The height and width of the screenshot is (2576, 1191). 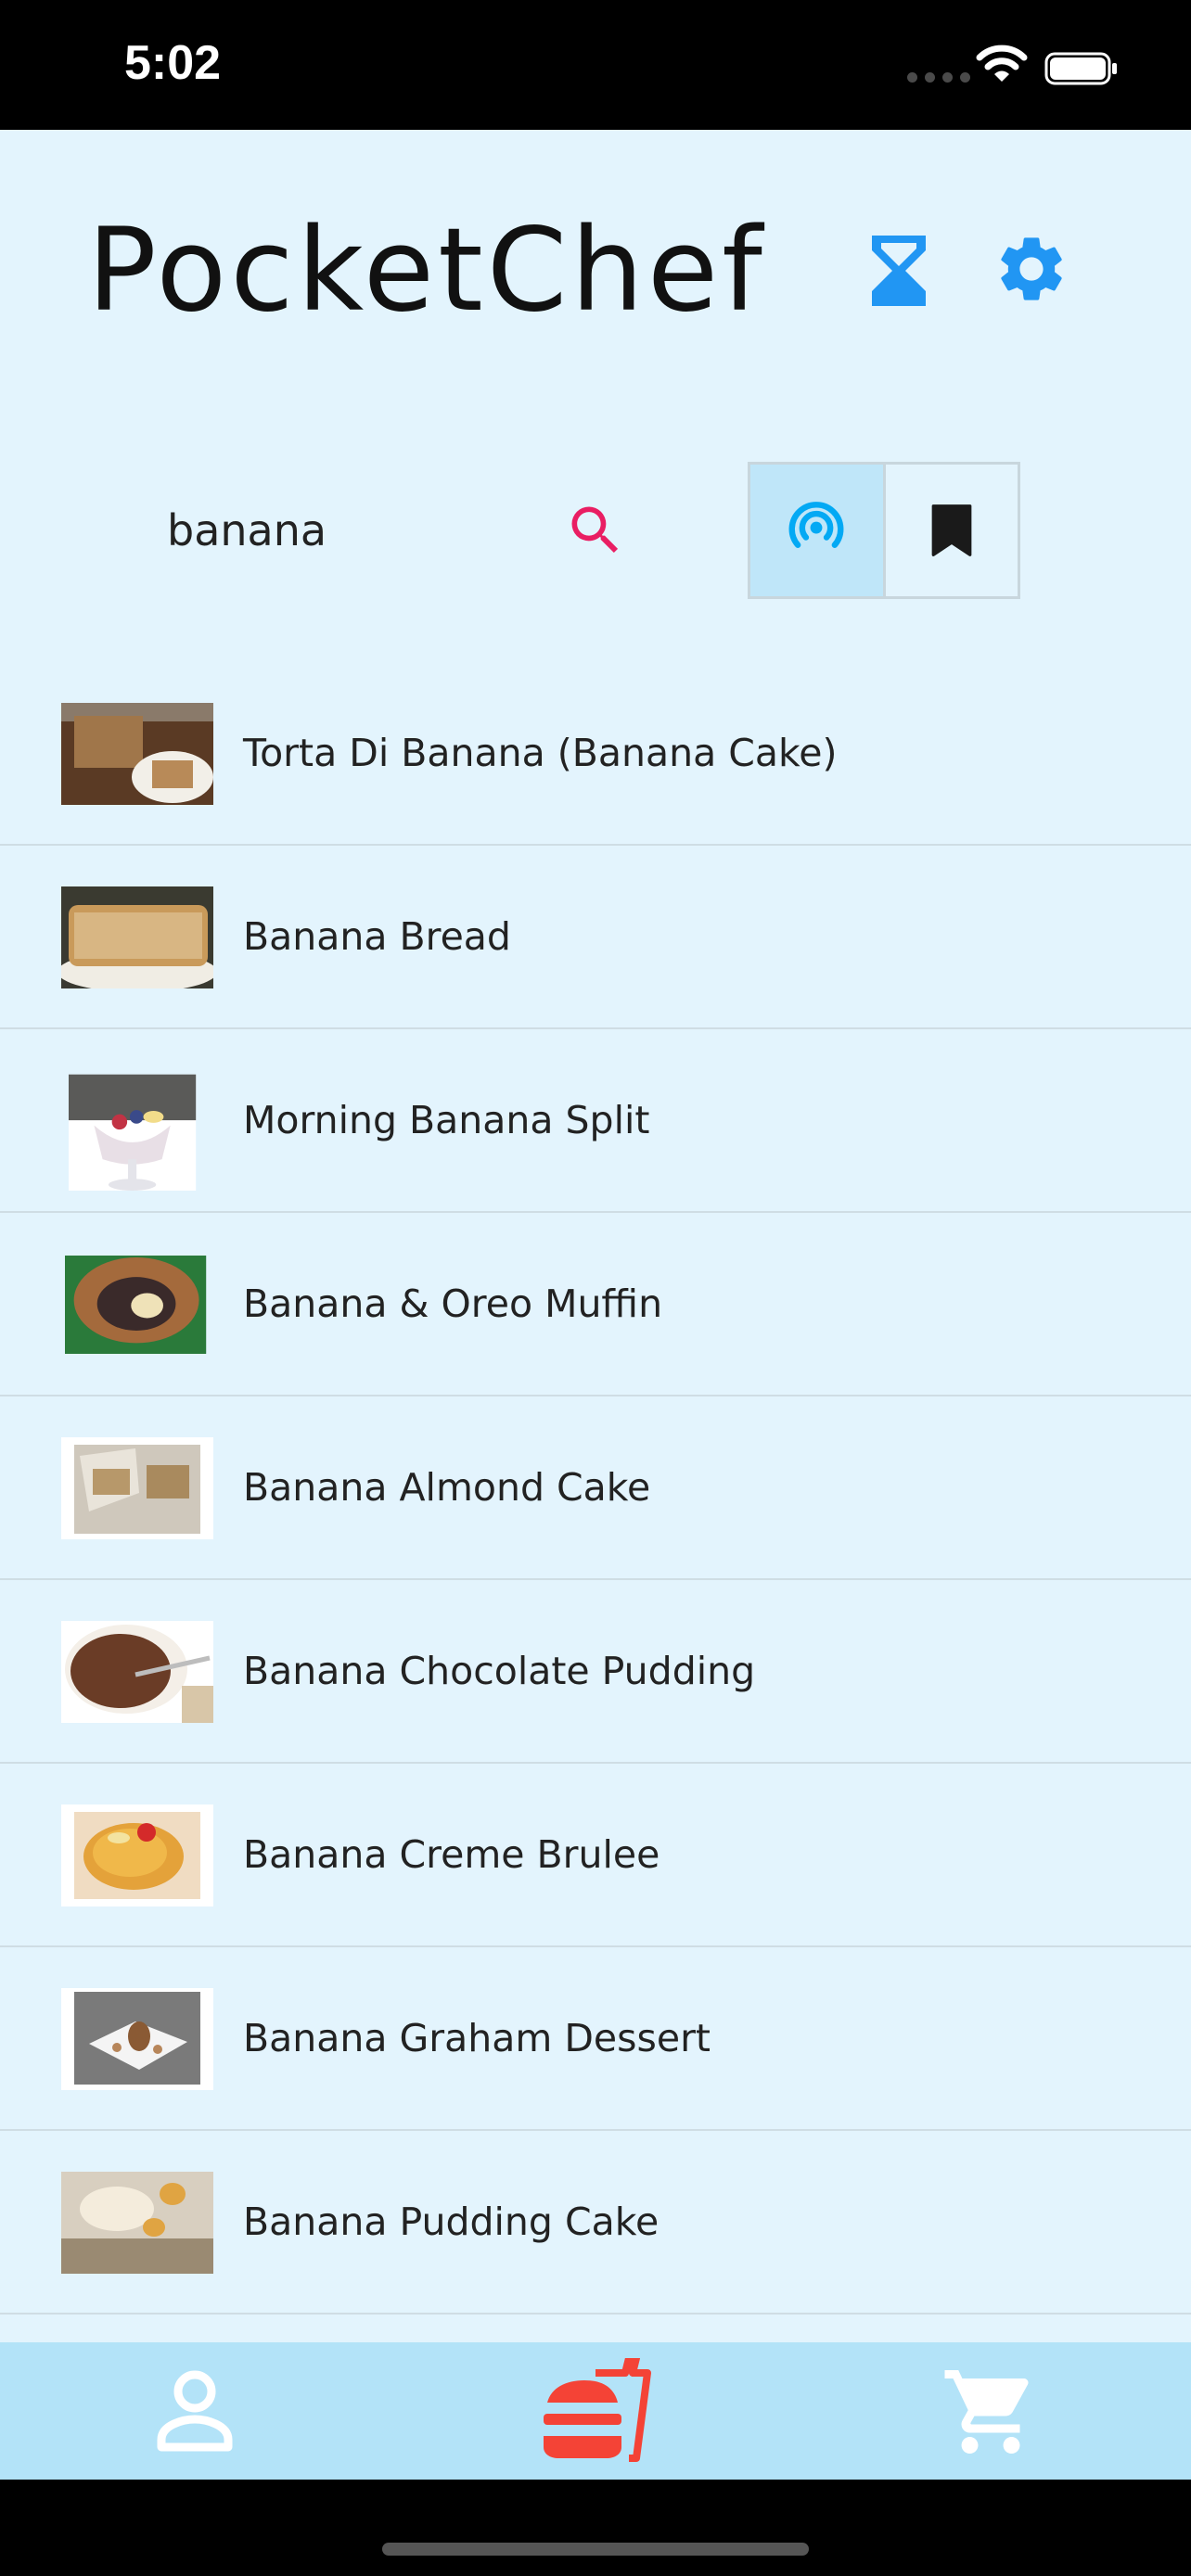 I want to click on list-item: Banana Graham Dessert, so click(x=595, y=2039).